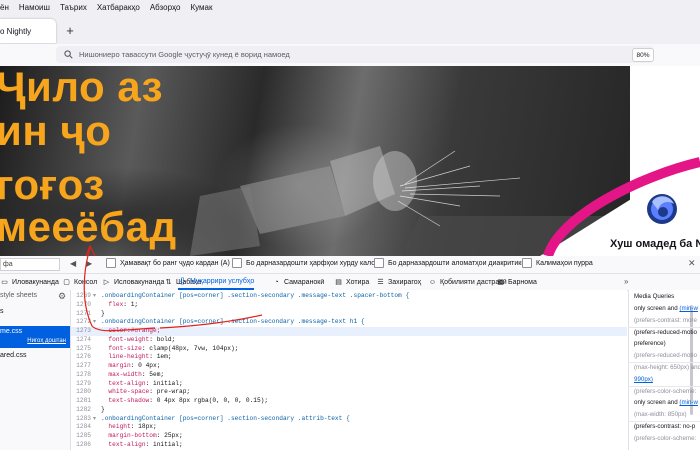  What do you see at coordinates (349, 314) in the screenshot?
I see `code-line: 1271}` at bounding box center [349, 314].